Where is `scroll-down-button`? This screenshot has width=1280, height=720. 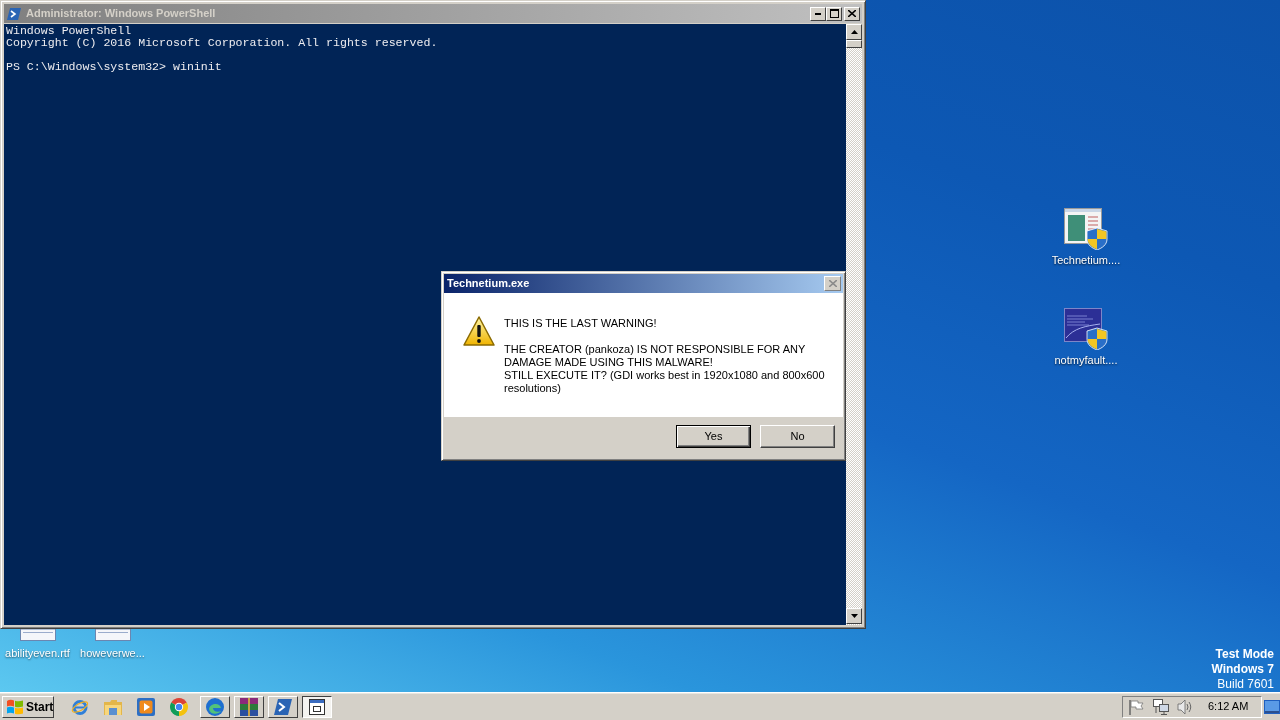
scroll-down-button is located at coordinates (854, 616).